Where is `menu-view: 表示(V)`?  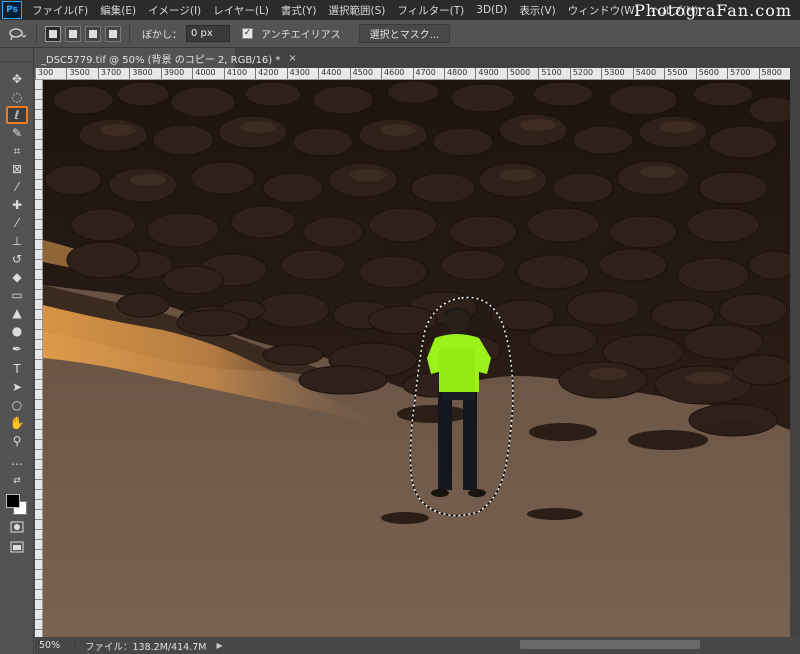
menu-view: 表示(V) is located at coordinates (537, 10).